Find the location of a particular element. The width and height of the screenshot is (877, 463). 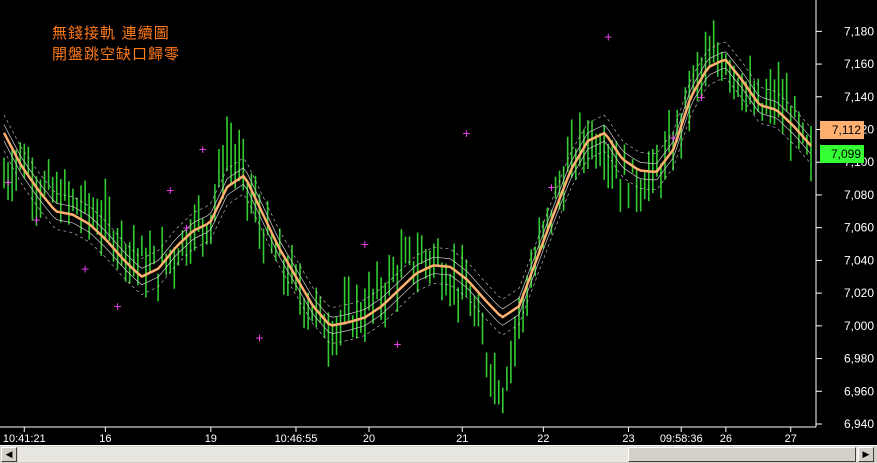

y-tick-label: 7,040 is located at coordinates (859, 260).